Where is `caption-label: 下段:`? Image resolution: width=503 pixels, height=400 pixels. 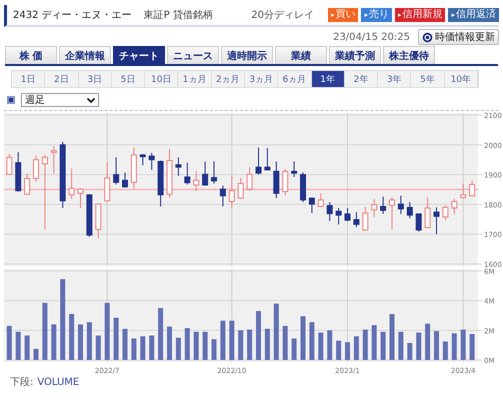
caption-label: 下段: is located at coordinates (22, 383).